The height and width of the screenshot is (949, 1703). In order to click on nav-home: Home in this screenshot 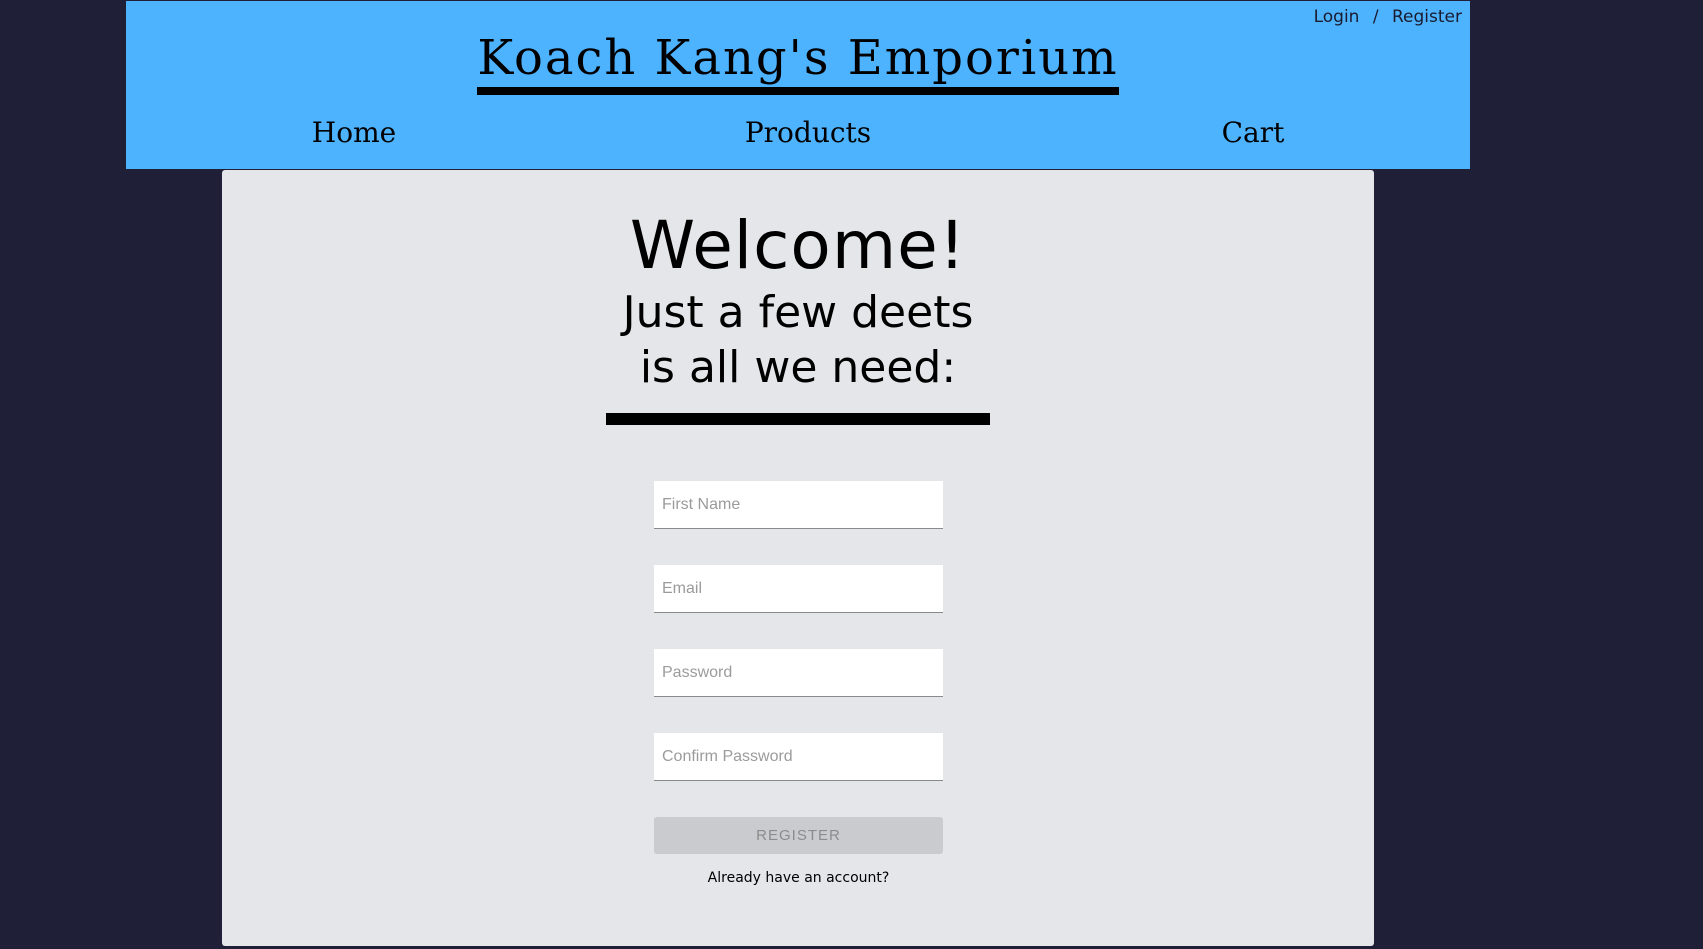, I will do `click(354, 132)`.